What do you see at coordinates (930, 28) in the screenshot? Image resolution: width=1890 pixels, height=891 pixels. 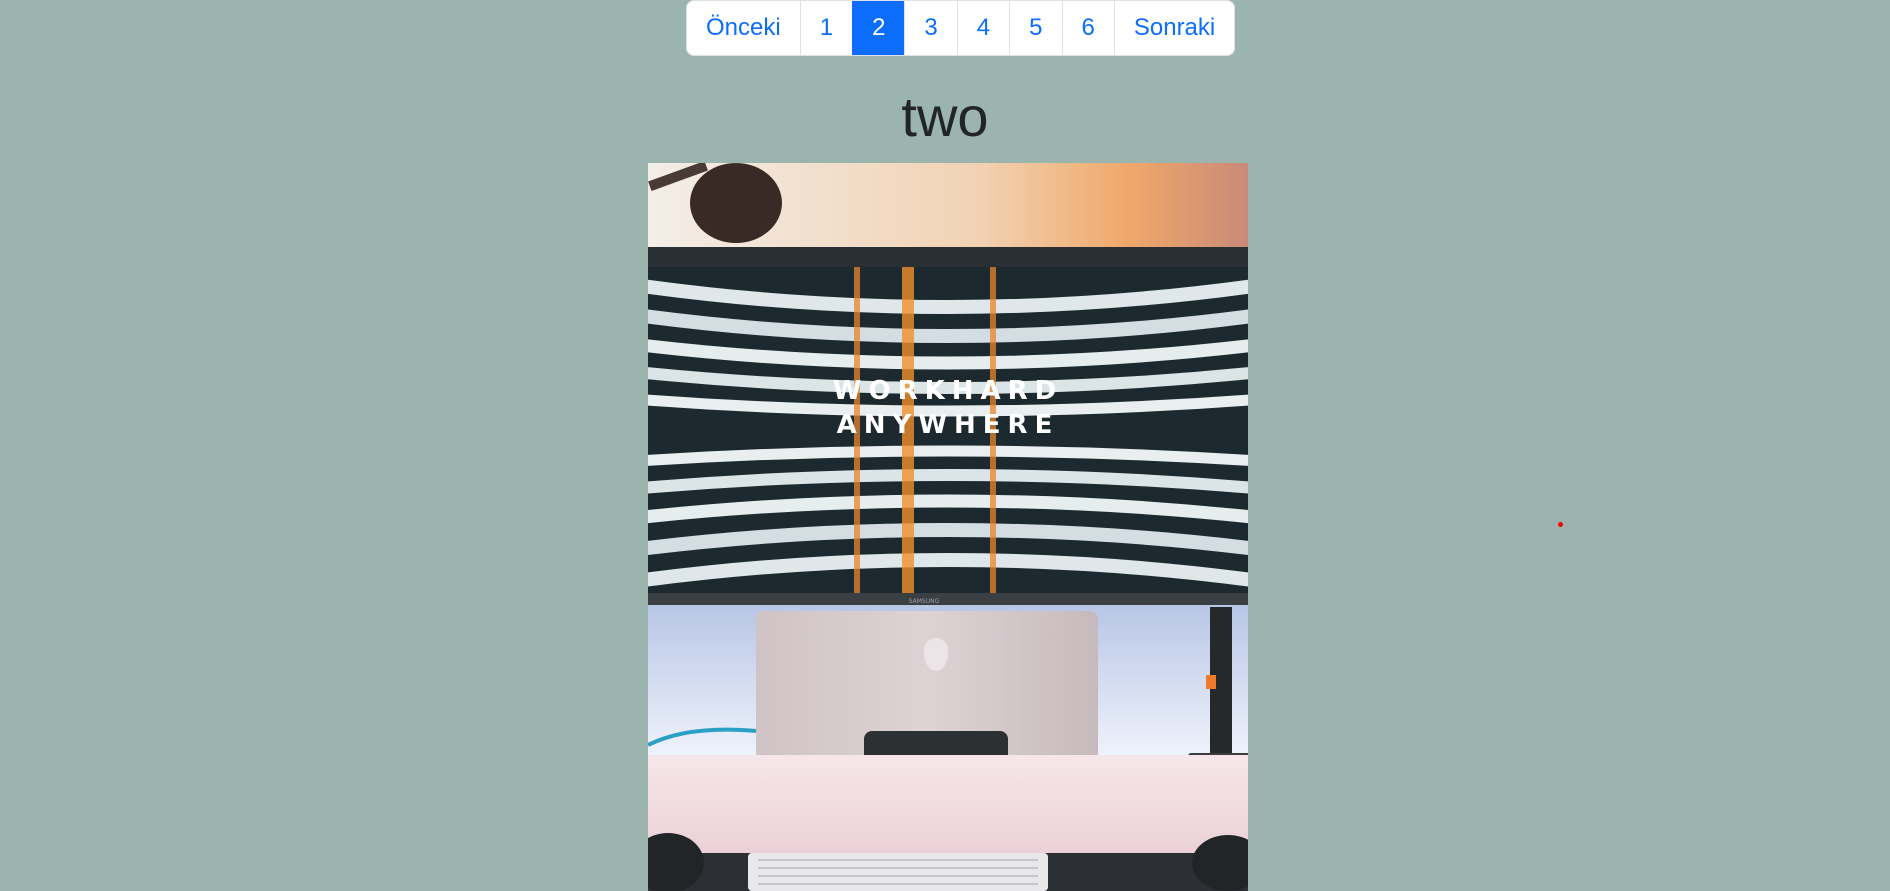 I see `page-link-3: 3` at bounding box center [930, 28].